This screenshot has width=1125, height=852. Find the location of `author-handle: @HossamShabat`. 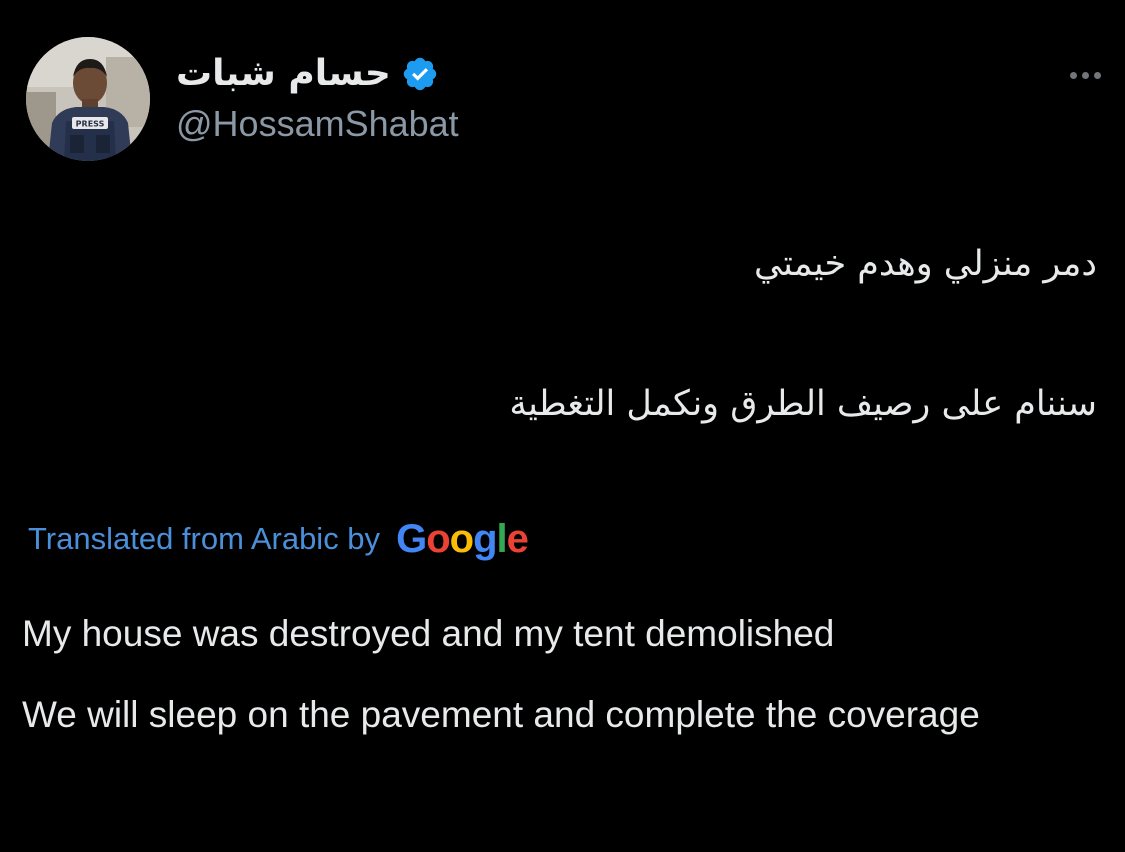

author-handle: @HossamShabat is located at coordinates (317, 124).